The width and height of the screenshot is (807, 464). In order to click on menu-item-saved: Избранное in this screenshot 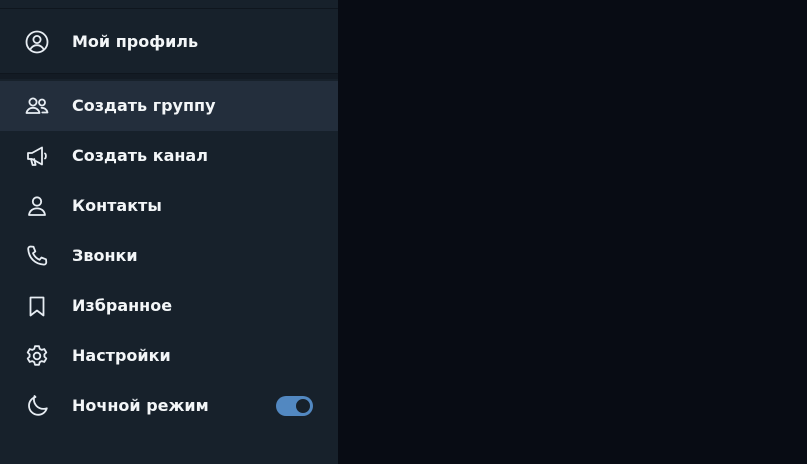, I will do `click(169, 306)`.